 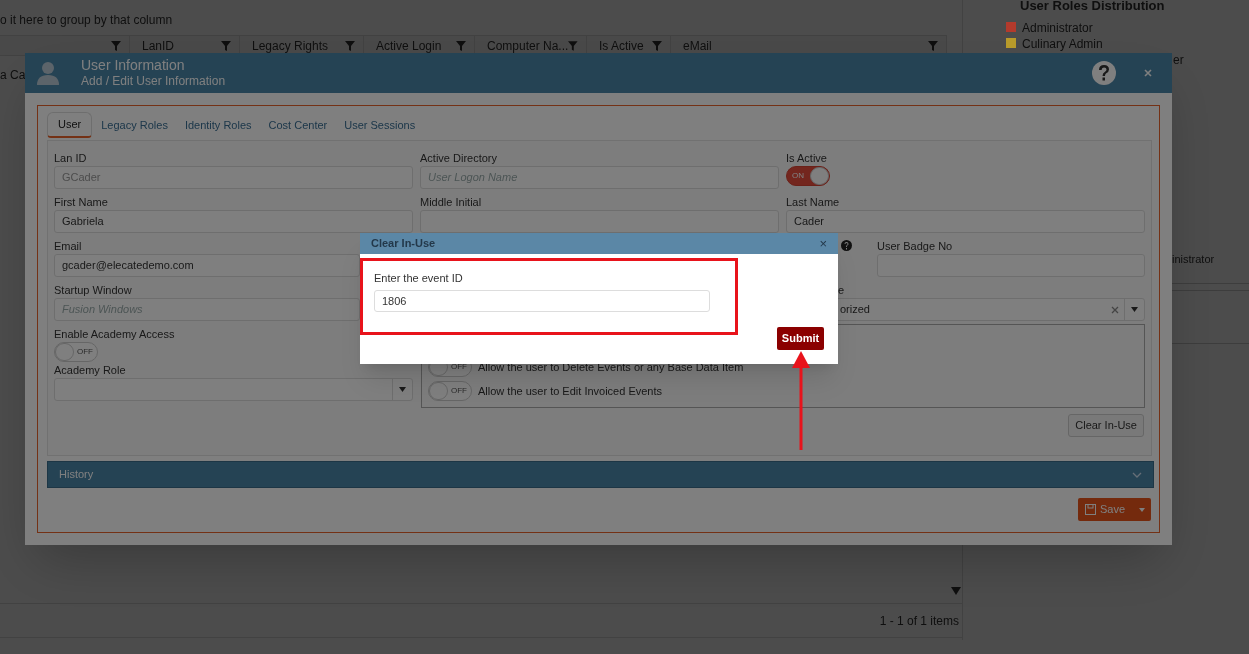 I want to click on column-header: eMail, so click(x=697, y=45).